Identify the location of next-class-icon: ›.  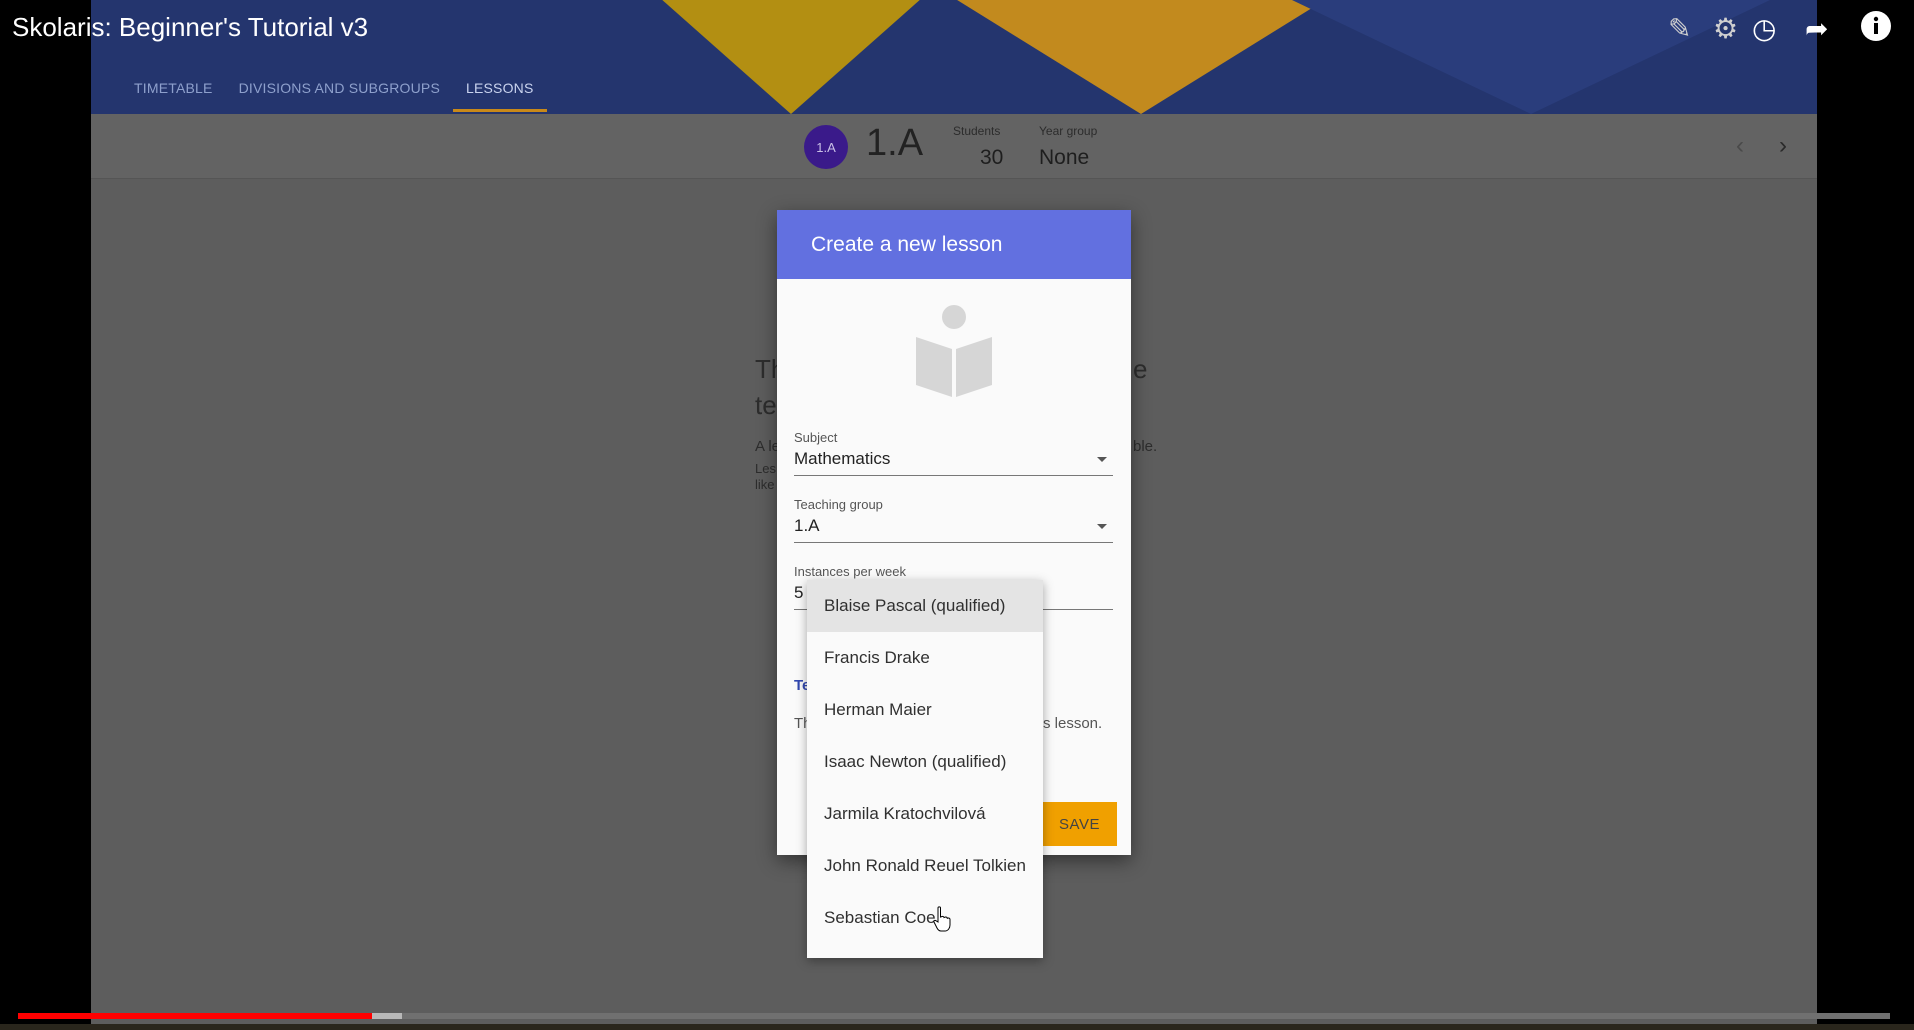
(1783, 146).